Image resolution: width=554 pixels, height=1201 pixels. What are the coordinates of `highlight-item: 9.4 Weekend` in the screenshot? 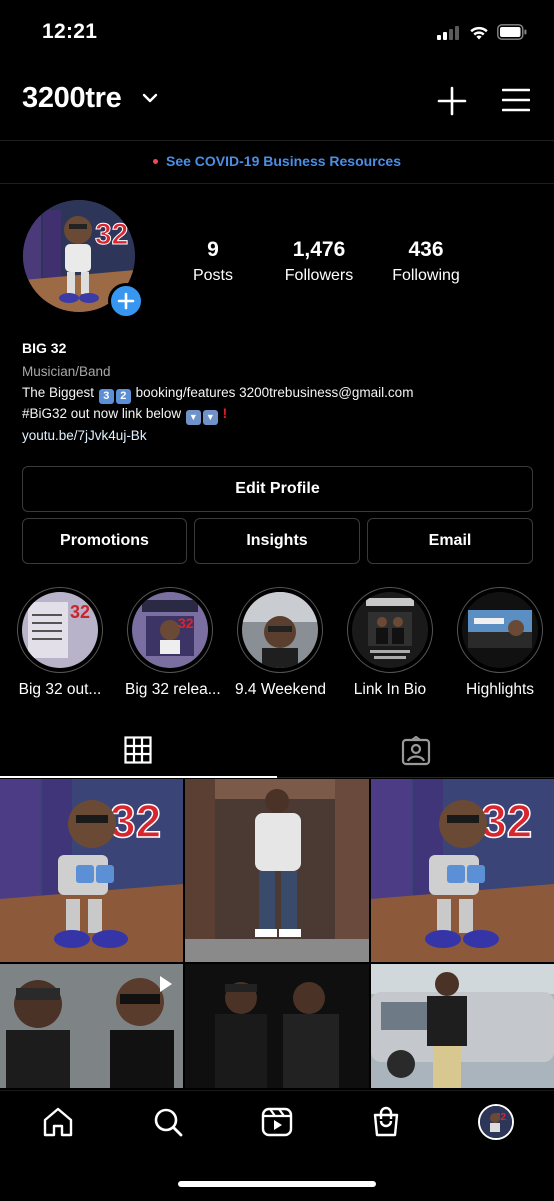 It's located at (281, 643).